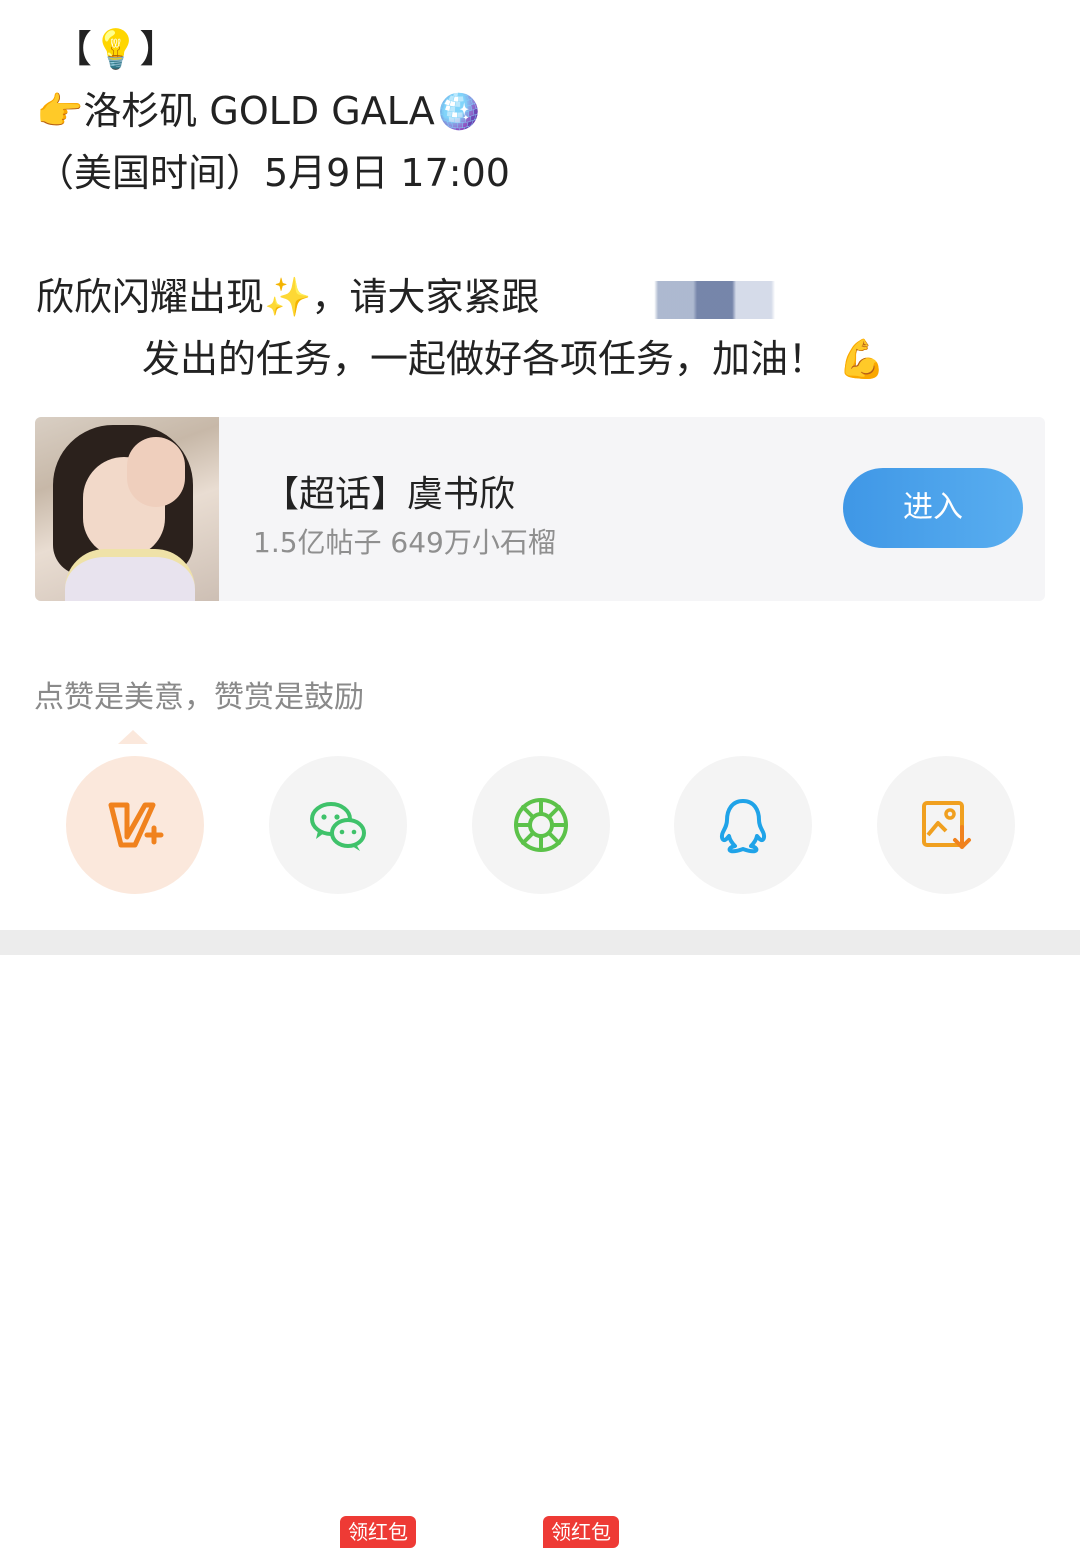 Image resolution: width=1080 pixels, height=1548 pixels. I want to click on share-qq-button, so click(743, 825).